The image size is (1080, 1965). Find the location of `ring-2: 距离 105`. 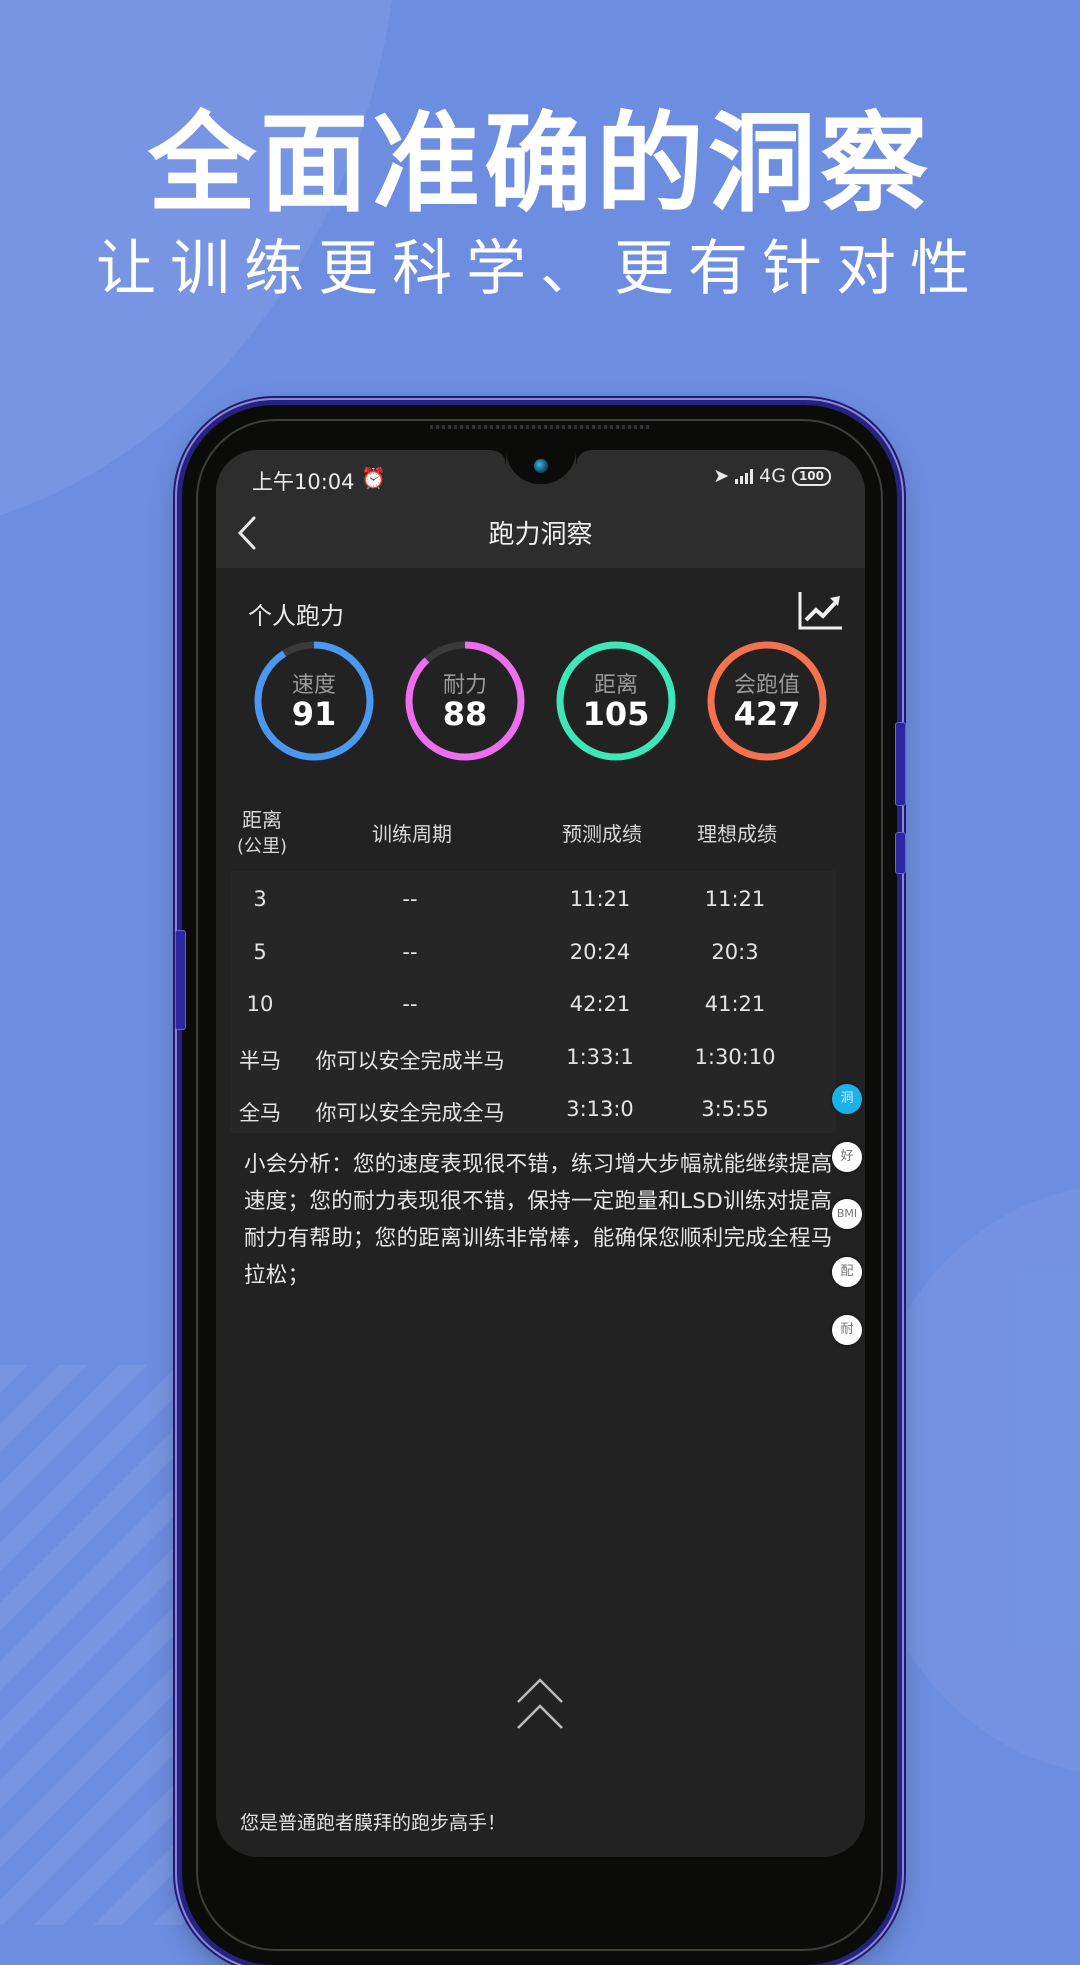

ring-2: 距离 105 is located at coordinates (616, 701).